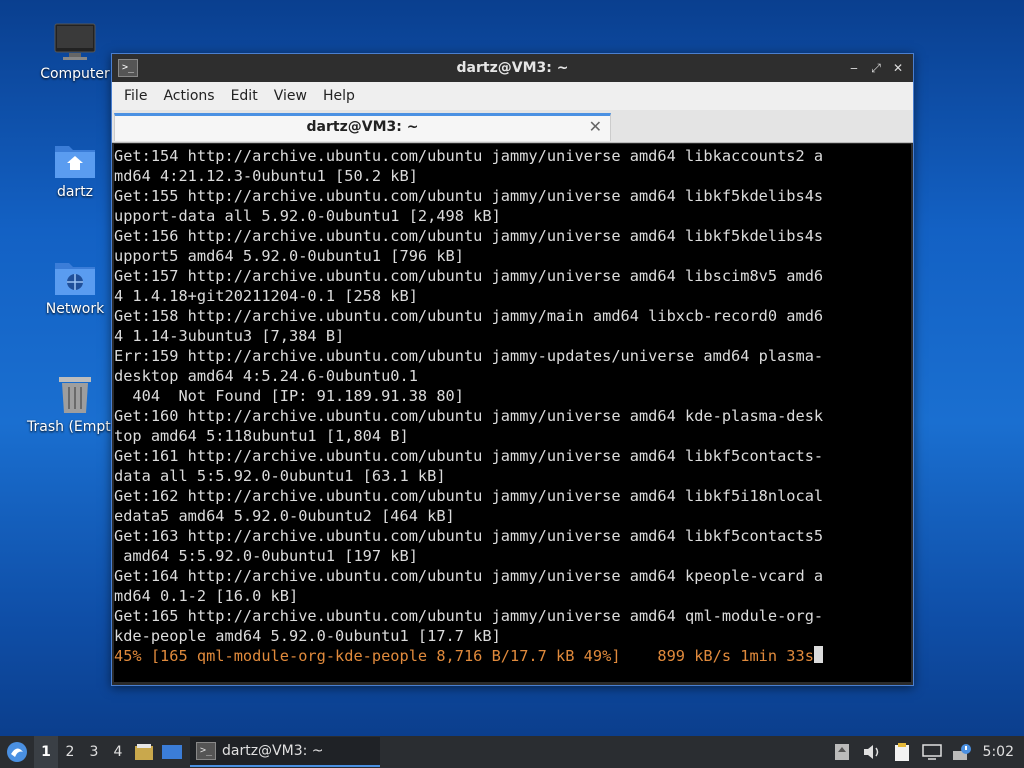 This screenshot has width=1024, height=768. What do you see at coordinates (118, 752) in the screenshot?
I see `workspace-4: 4` at bounding box center [118, 752].